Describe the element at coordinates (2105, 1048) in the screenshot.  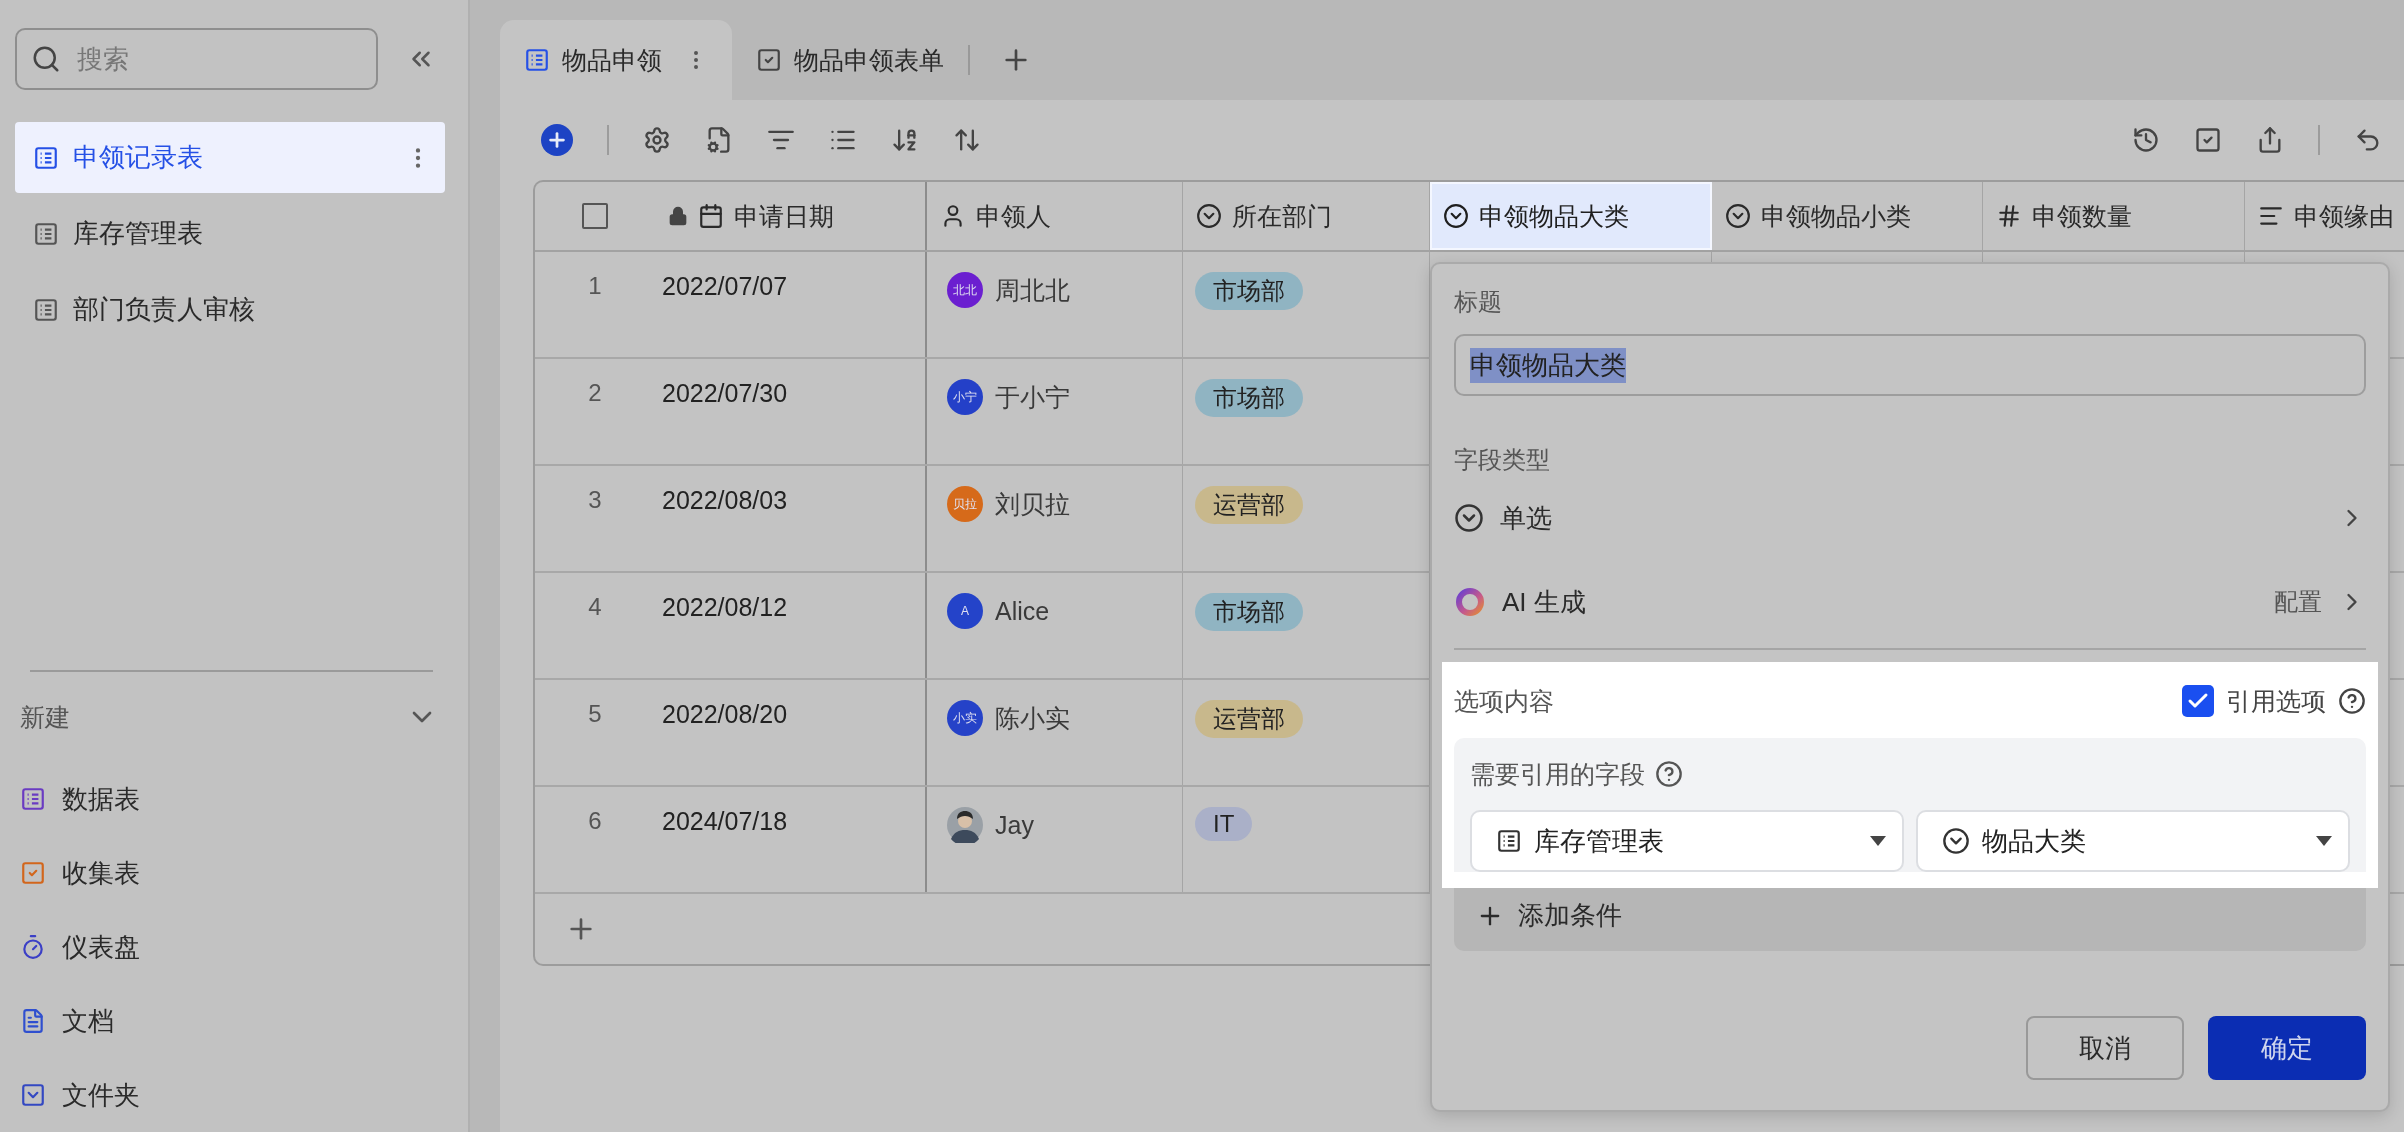
I see `cancel-button: 取消` at that location.